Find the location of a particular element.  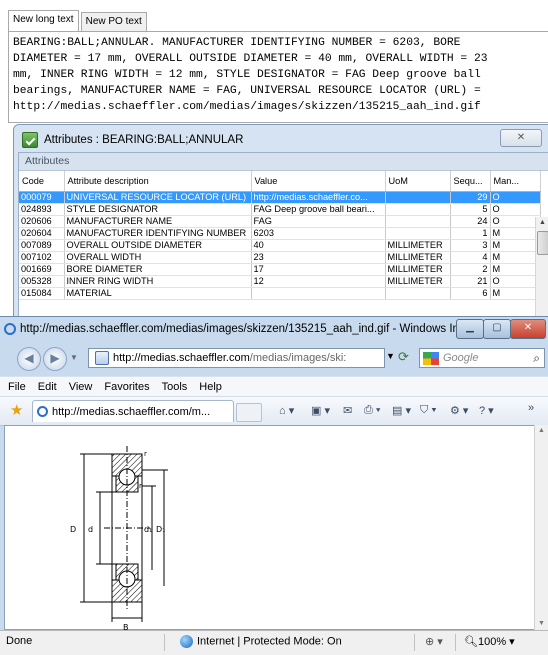

search-icon: ⌕ is located at coordinates (536, 358).